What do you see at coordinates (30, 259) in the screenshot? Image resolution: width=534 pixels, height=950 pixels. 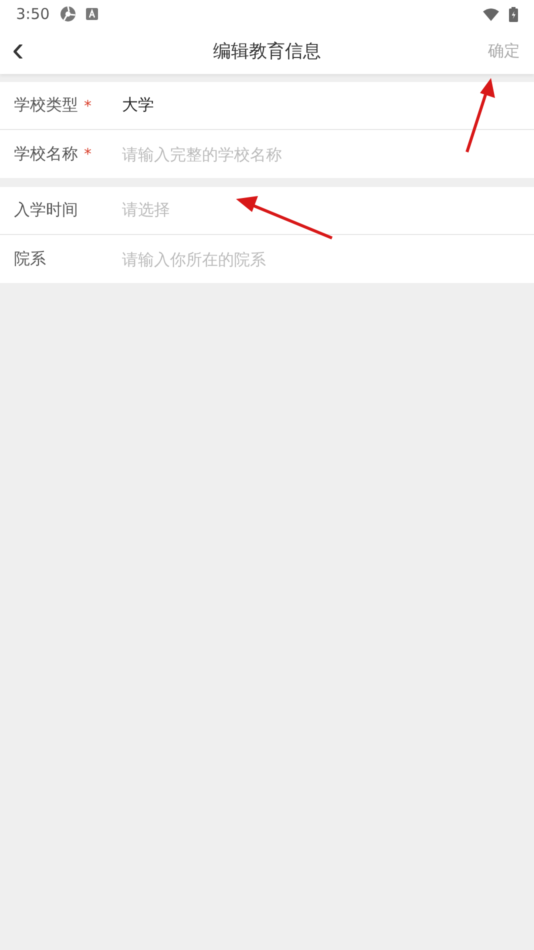 I see `field-label: 院系` at bounding box center [30, 259].